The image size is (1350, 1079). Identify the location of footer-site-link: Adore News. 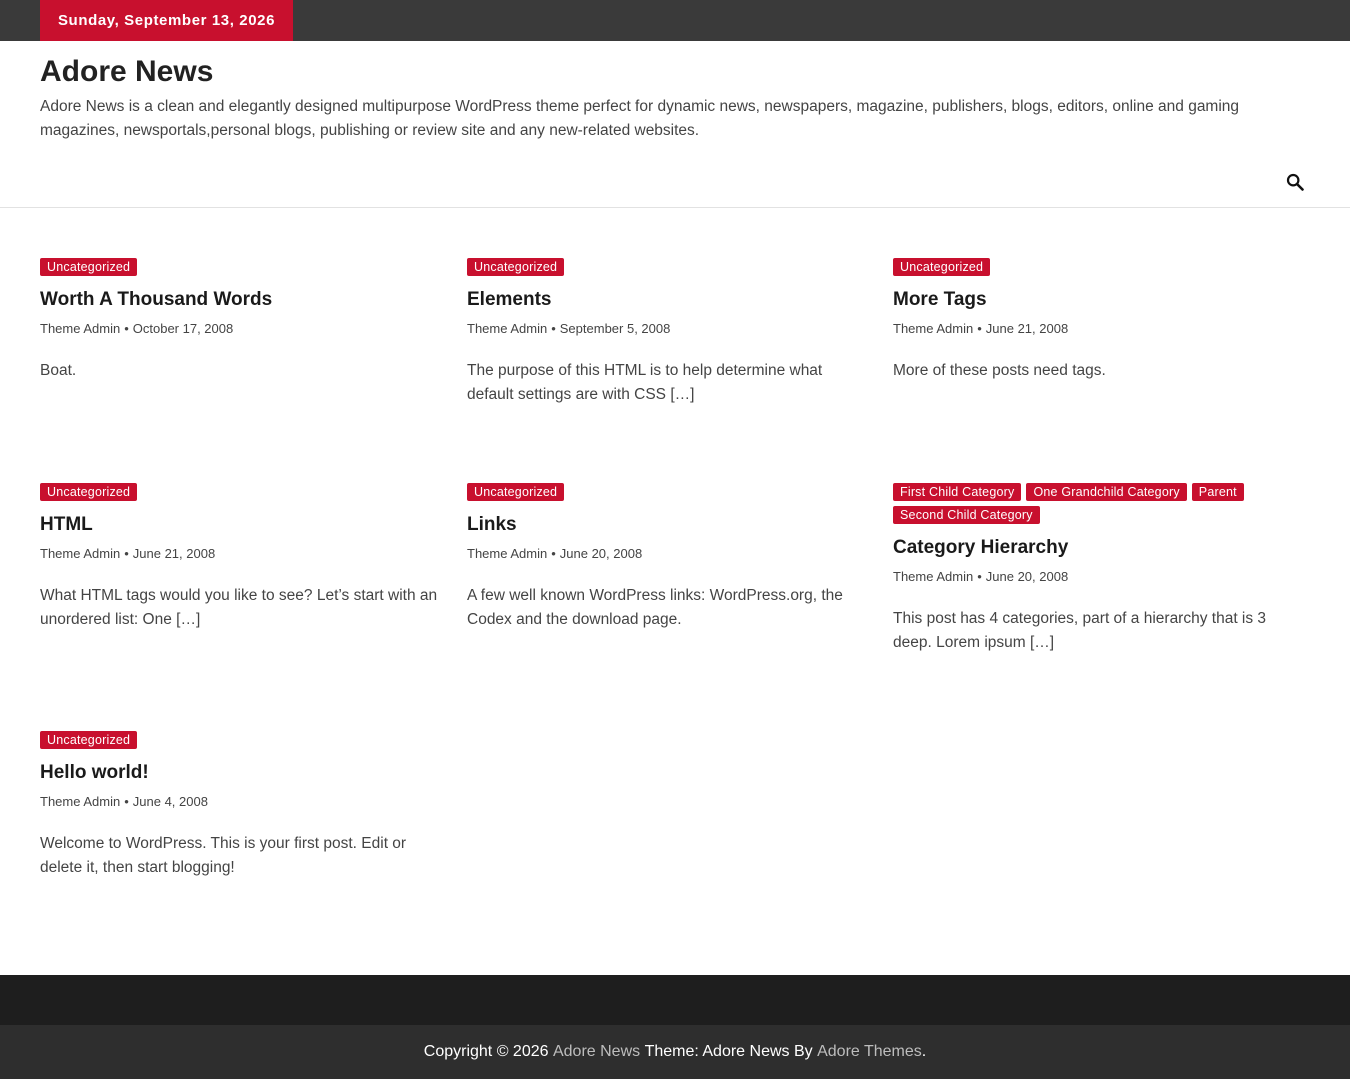
(596, 1052).